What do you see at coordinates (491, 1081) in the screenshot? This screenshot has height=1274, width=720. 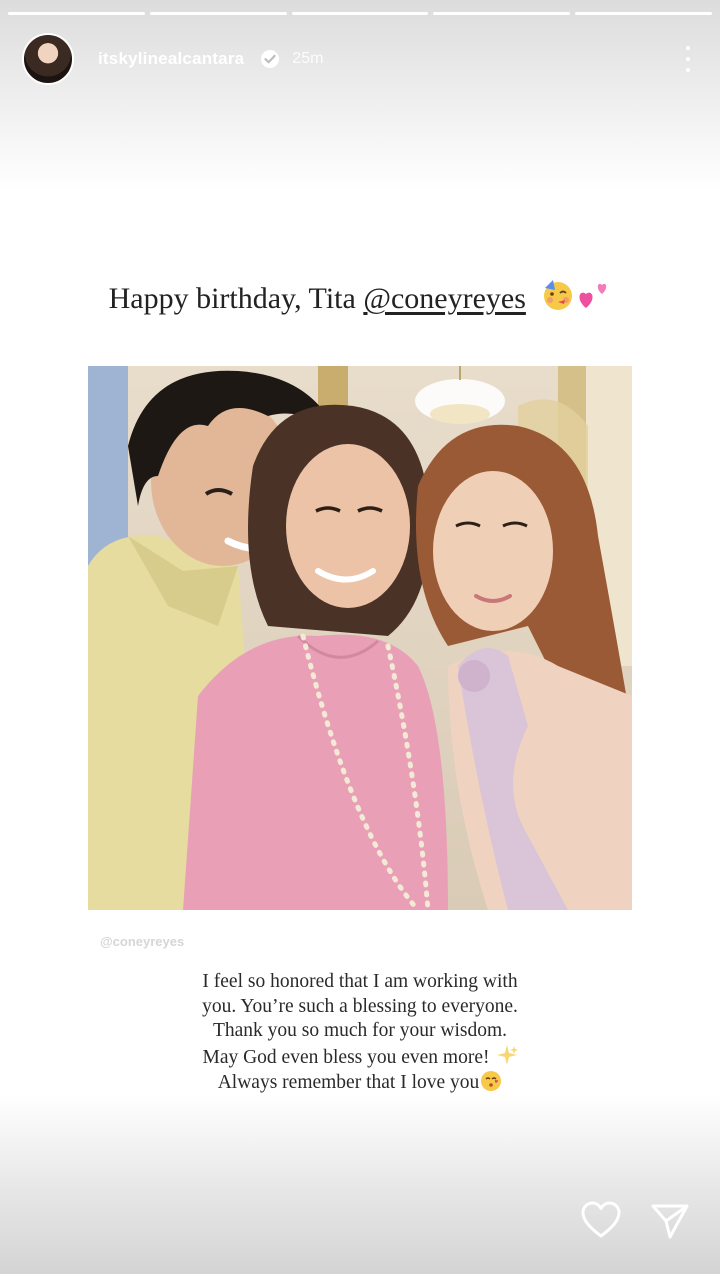 I see `kissing-face-emoji-icon` at bounding box center [491, 1081].